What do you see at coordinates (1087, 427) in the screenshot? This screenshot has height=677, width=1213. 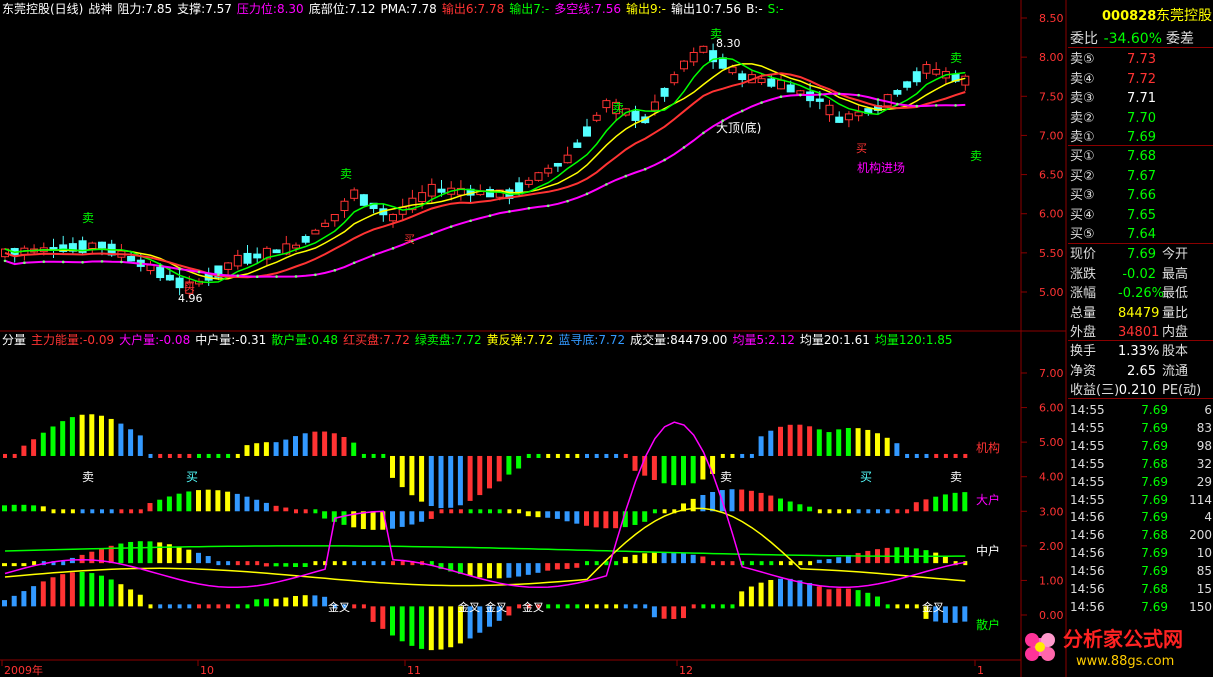 I see `tick-row-1-t1: 14:55` at bounding box center [1087, 427].